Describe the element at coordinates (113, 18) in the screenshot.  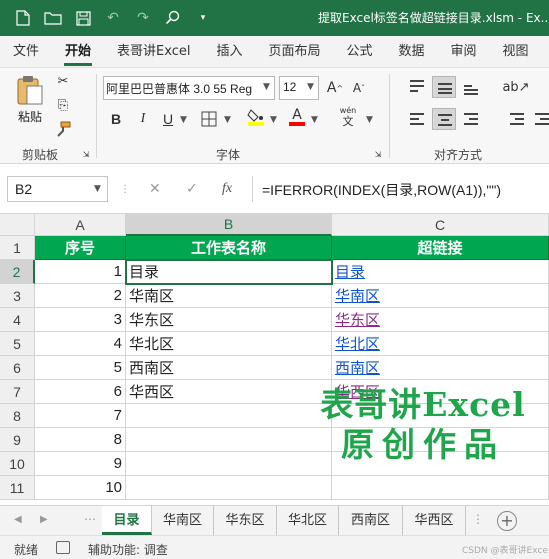
I see `undo-icon: ↶` at that location.